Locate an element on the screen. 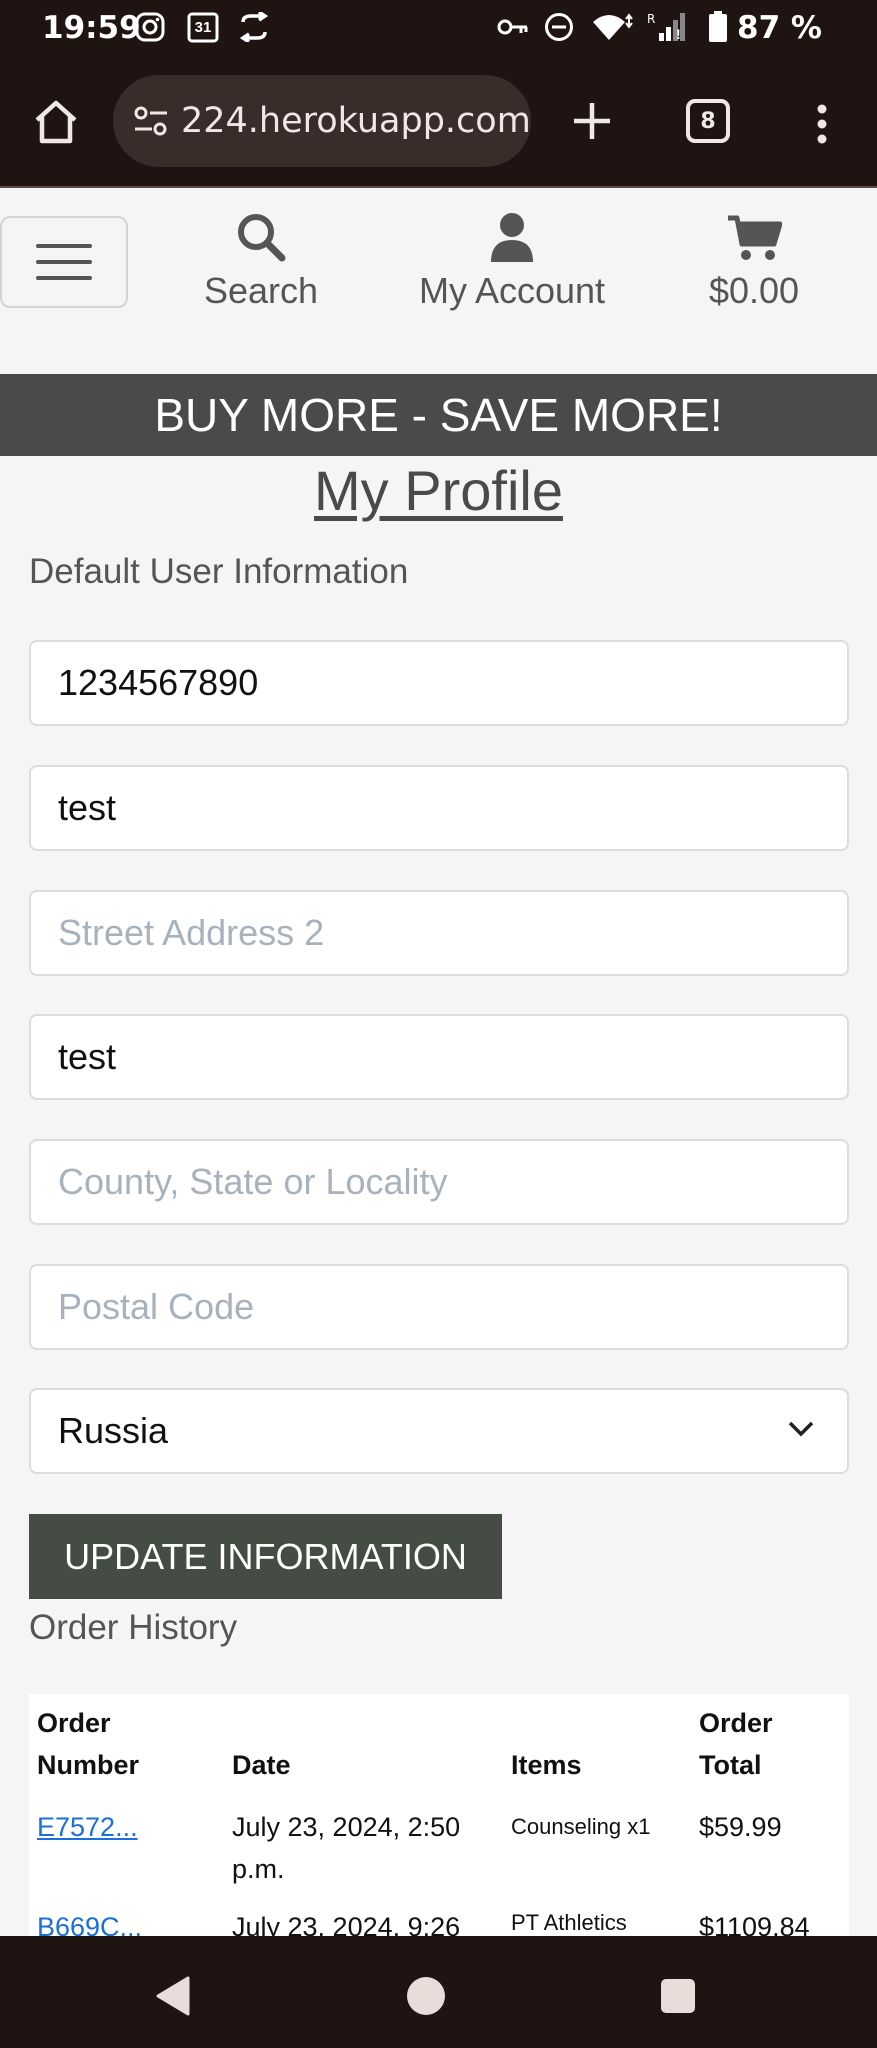  site-header: Search My Account $0.00 is located at coordinates (438, 282).